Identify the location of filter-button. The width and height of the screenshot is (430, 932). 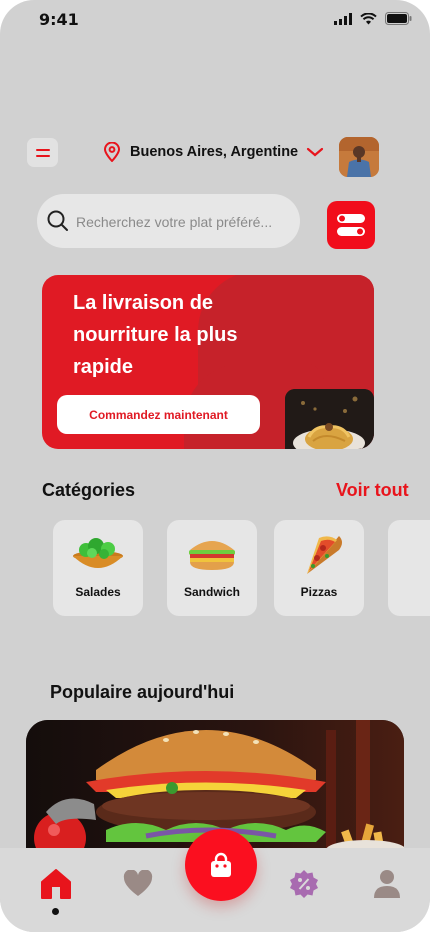
(351, 225).